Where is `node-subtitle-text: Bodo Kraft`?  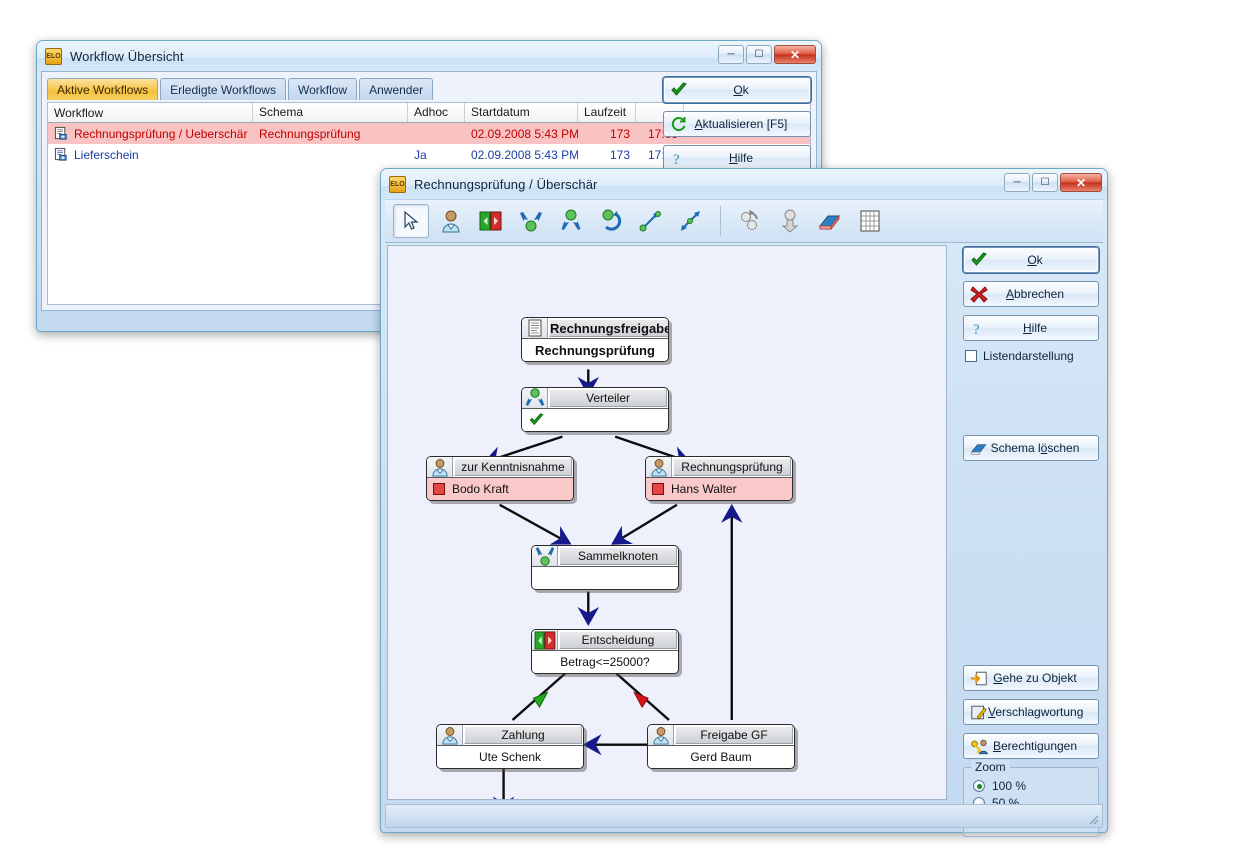 node-subtitle-text: Bodo Kraft is located at coordinates (480, 489).